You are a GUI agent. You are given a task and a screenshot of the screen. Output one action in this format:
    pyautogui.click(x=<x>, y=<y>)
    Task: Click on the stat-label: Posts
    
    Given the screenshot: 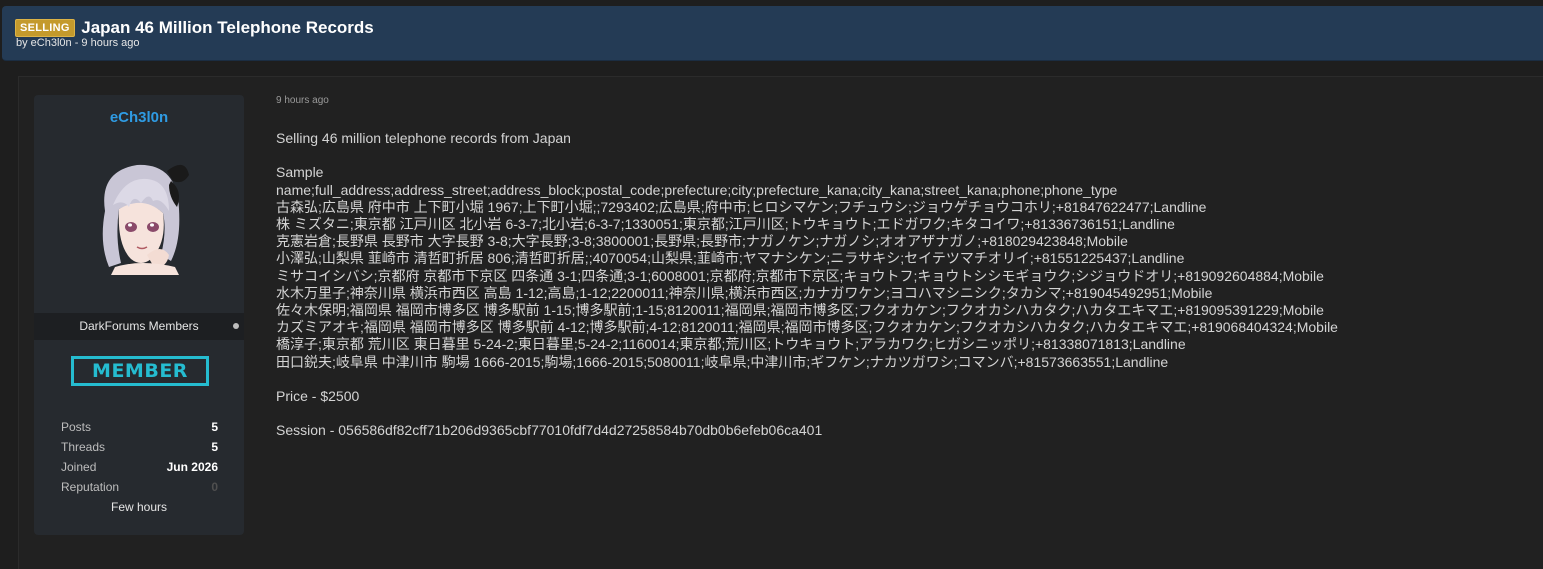 What is the action you would take?
    pyautogui.click(x=76, y=427)
    